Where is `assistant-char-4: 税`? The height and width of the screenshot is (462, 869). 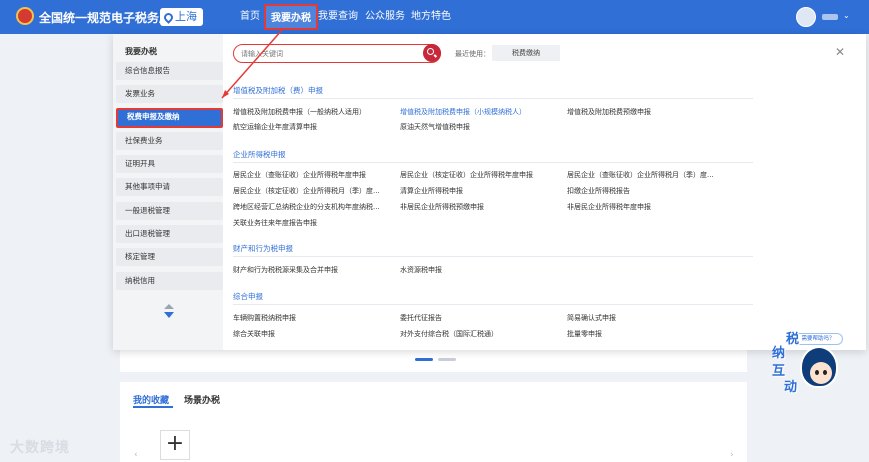
assistant-char-4: 税 is located at coordinates (793, 339).